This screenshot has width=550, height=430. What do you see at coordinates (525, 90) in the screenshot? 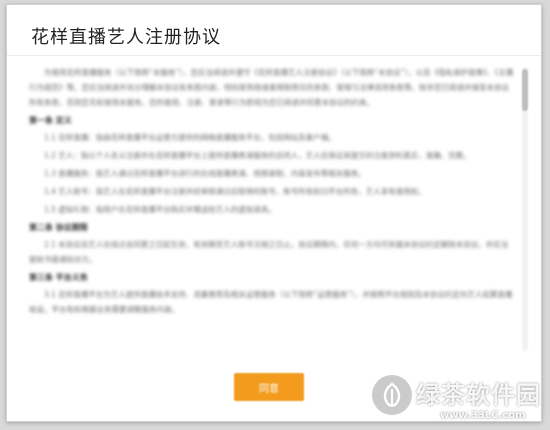
I see `scrollbar-thumb` at bounding box center [525, 90].